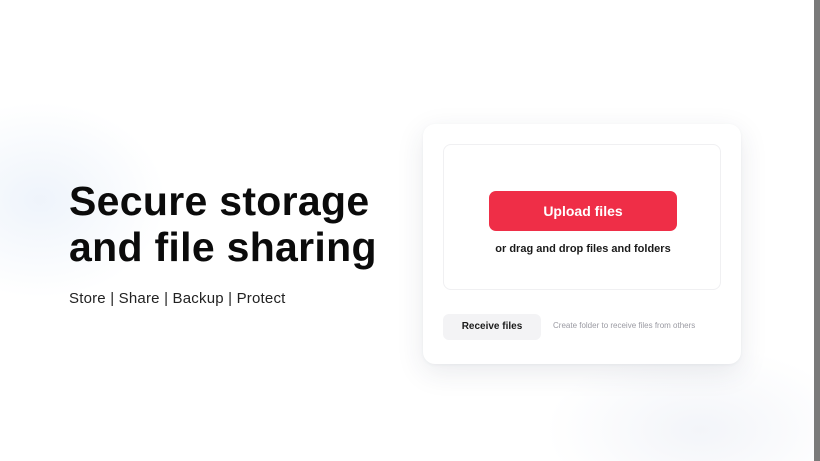 Image resolution: width=820 pixels, height=461 pixels. Describe the element at coordinates (223, 224) in the screenshot. I see `hero-title: Secure storage and file sharing` at that location.